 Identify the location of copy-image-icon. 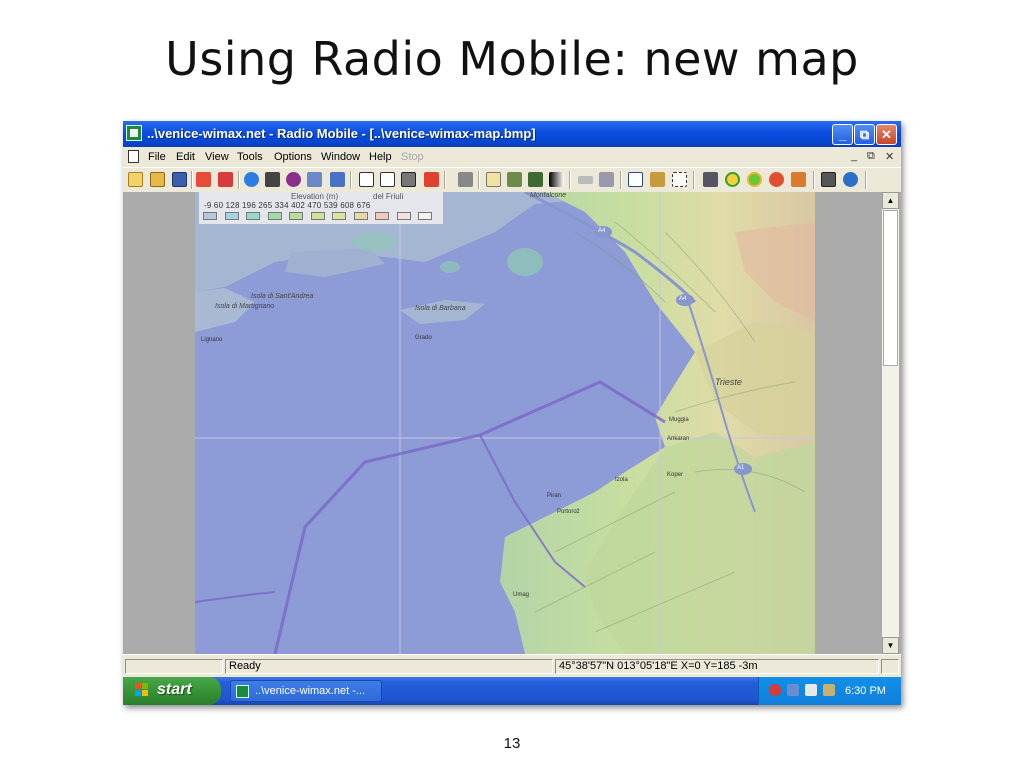
(493, 179).